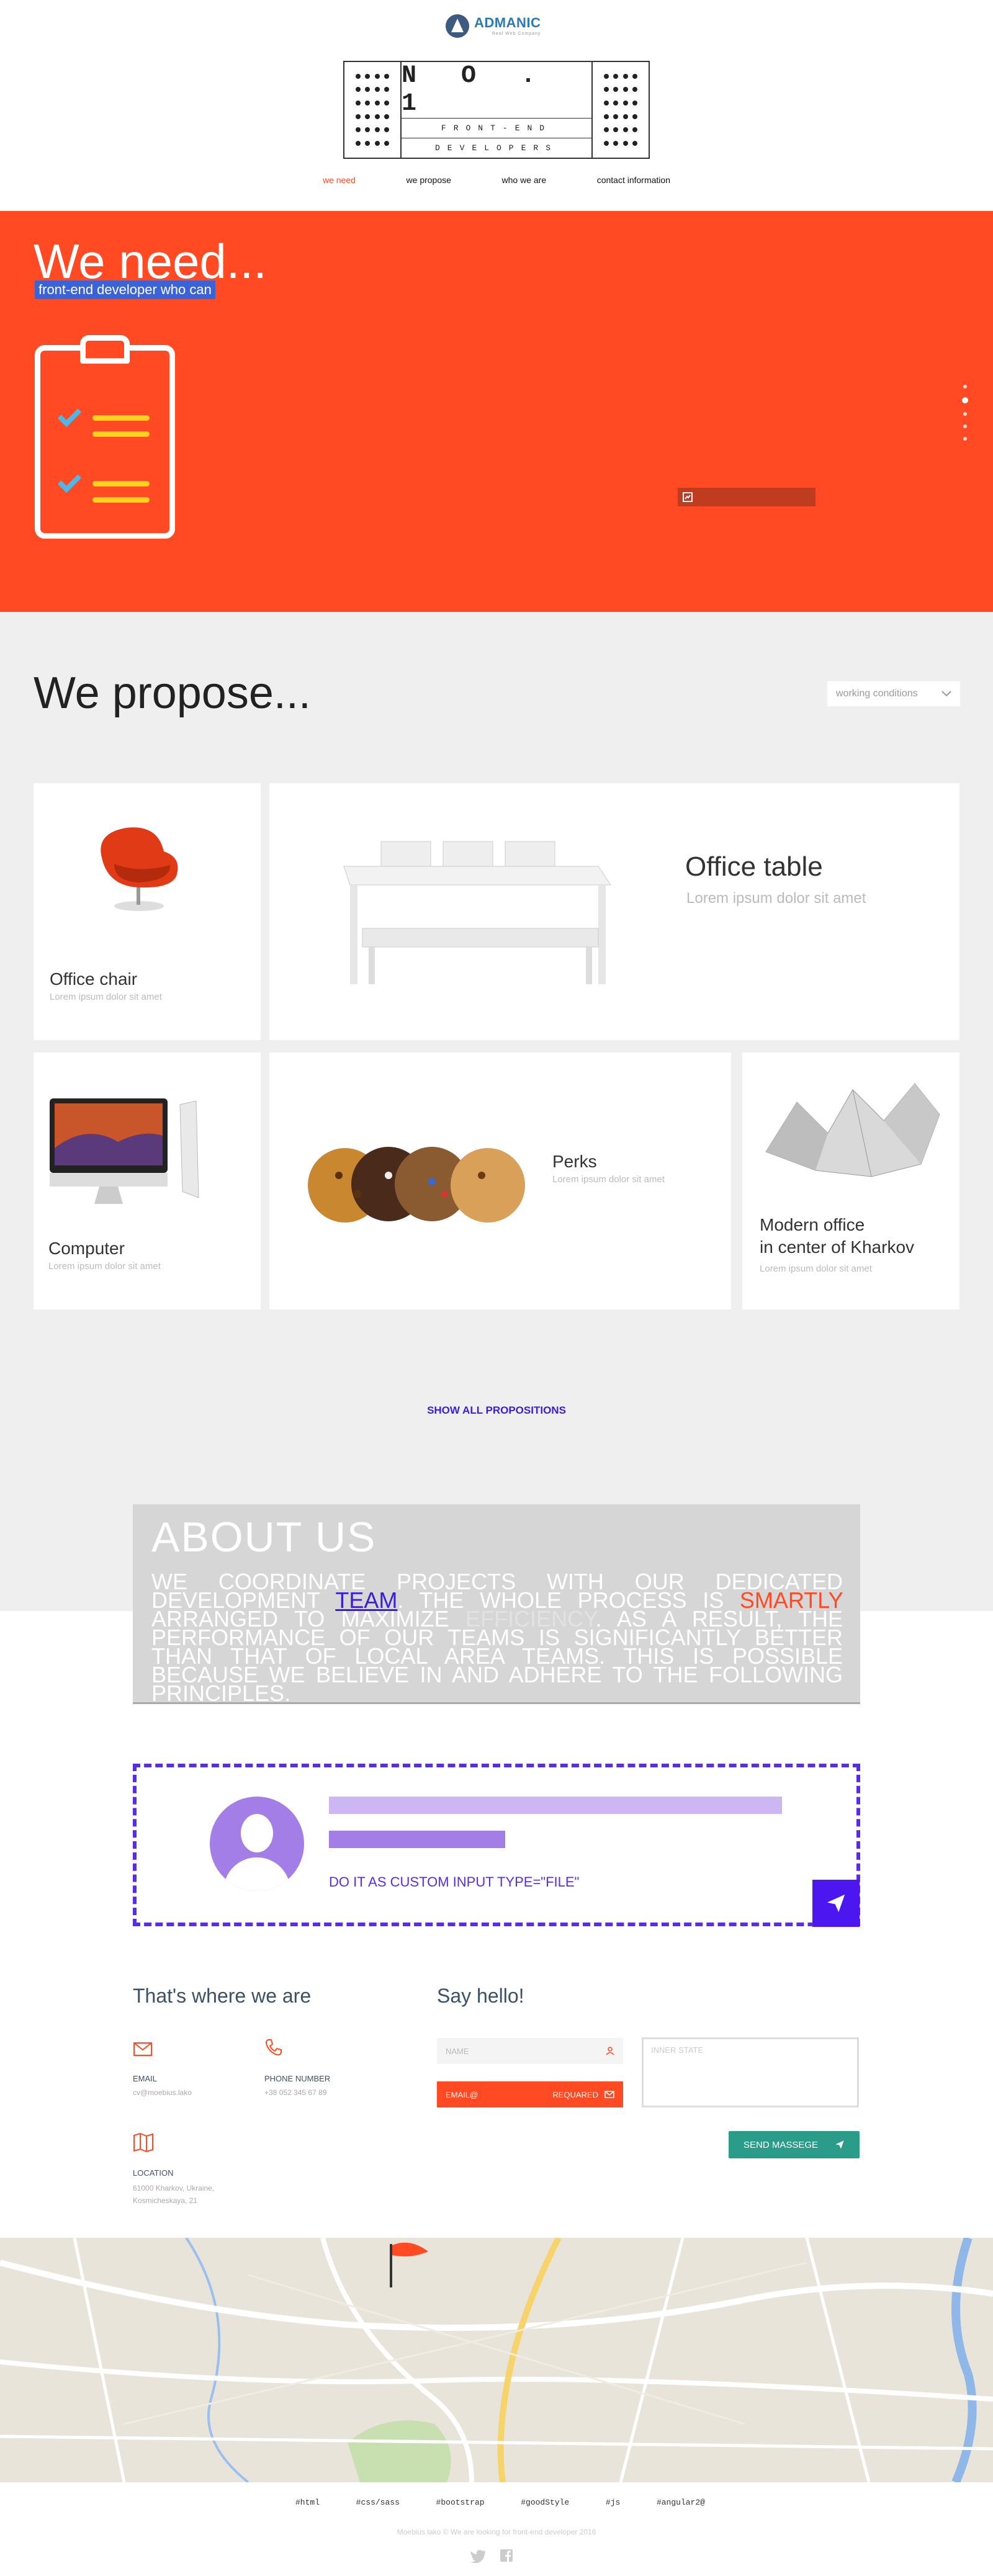 The width and height of the screenshot is (993, 2576). I want to click on logo: ADMANIC Real Web Company, so click(498, 26).